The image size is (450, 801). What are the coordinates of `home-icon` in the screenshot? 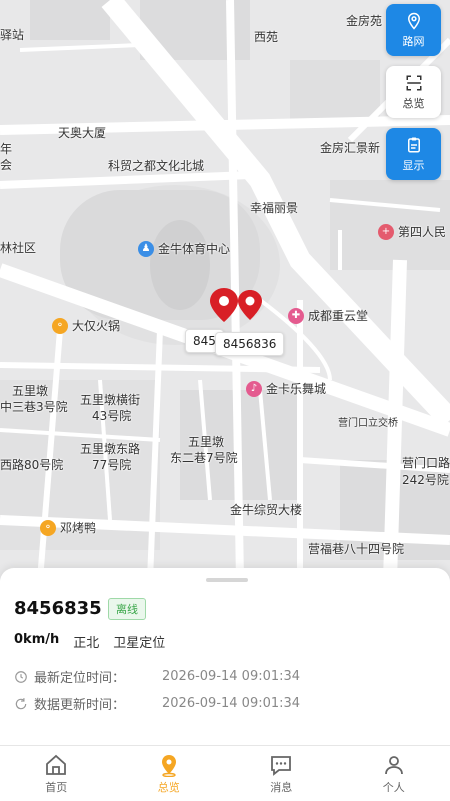 It's located at (56, 765).